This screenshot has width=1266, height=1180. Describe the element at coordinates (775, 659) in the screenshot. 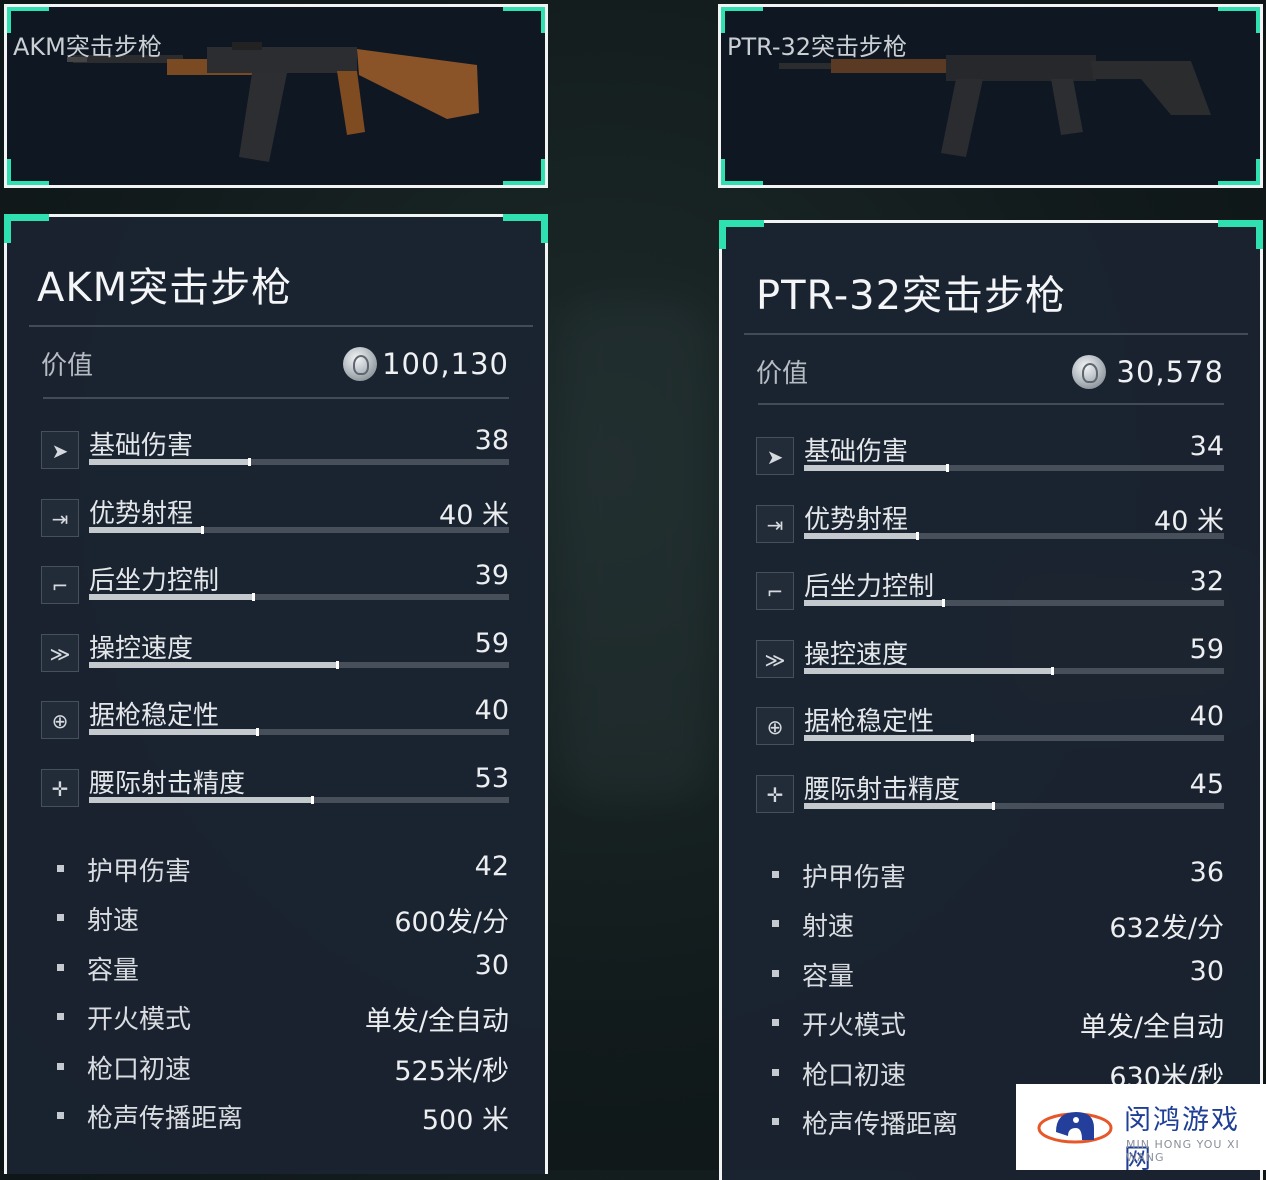

I see `handling-icon: ≫` at that location.